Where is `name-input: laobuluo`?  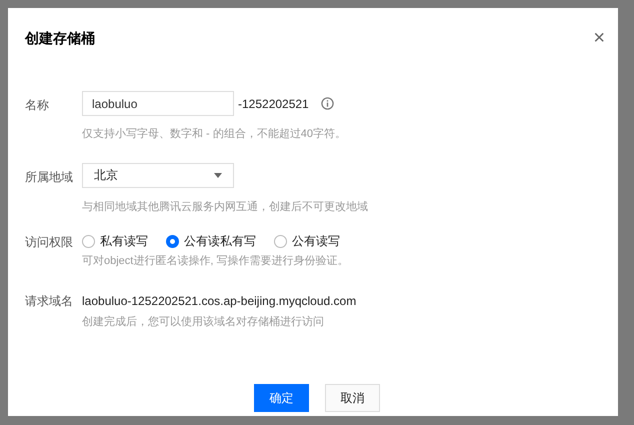 name-input: laobuluo is located at coordinates (158, 103).